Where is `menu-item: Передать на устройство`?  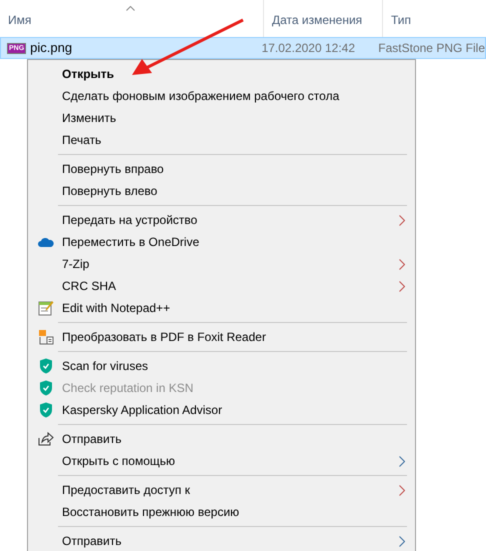
menu-item: Передать на устройство is located at coordinates (221, 220).